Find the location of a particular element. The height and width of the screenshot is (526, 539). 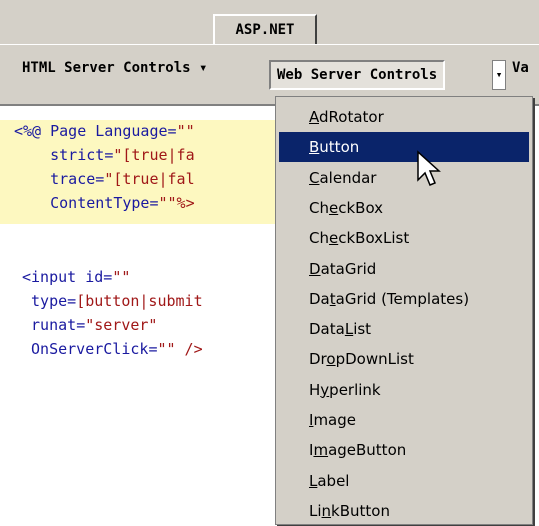

code-line: <%@ Page Language="" is located at coordinates (104, 131).